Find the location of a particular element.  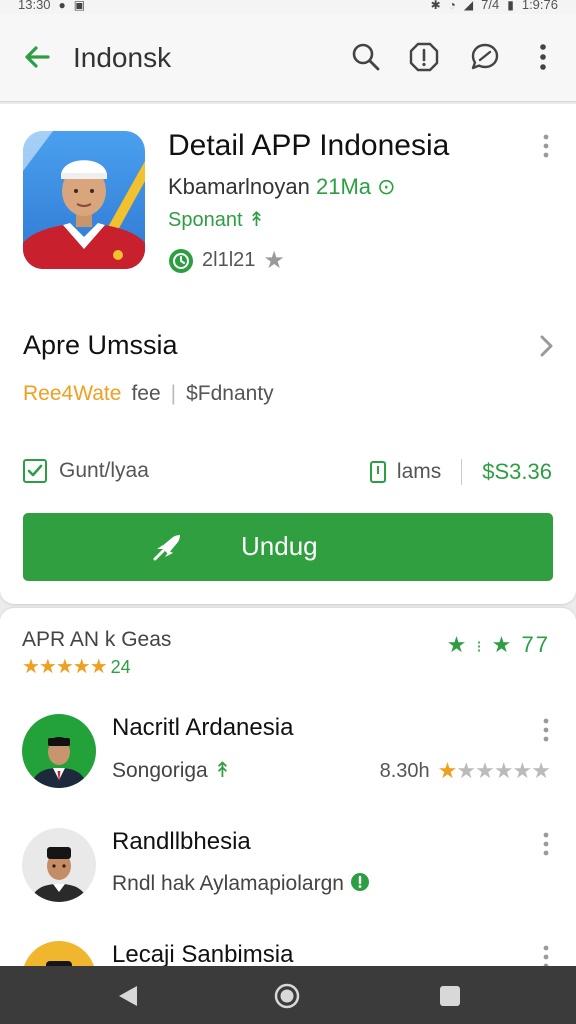

app-meta-text: 2l1l21 is located at coordinates (229, 260).